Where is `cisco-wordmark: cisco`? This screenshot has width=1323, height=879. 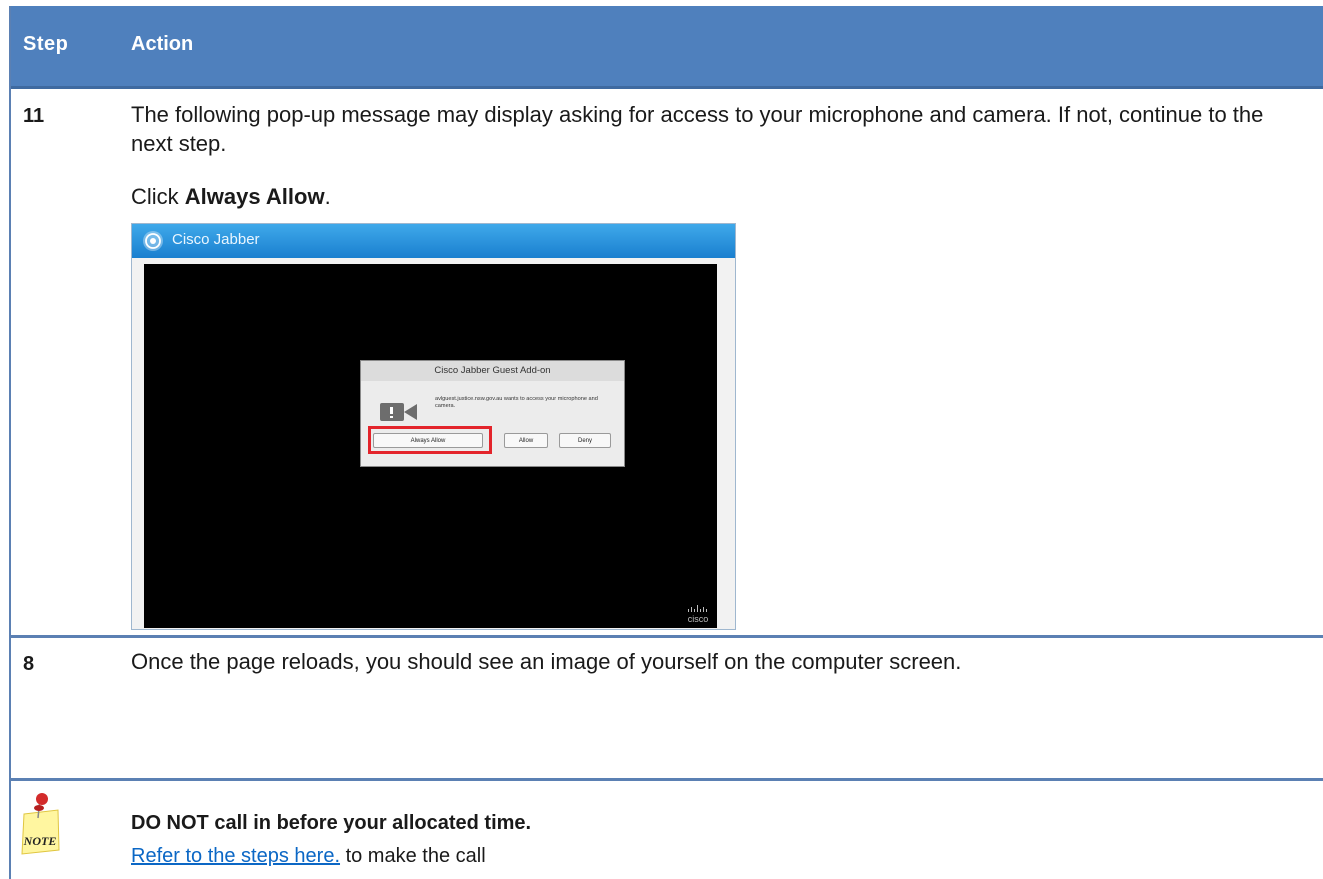
cisco-wordmark: cisco is located at coordinates (698, 619).